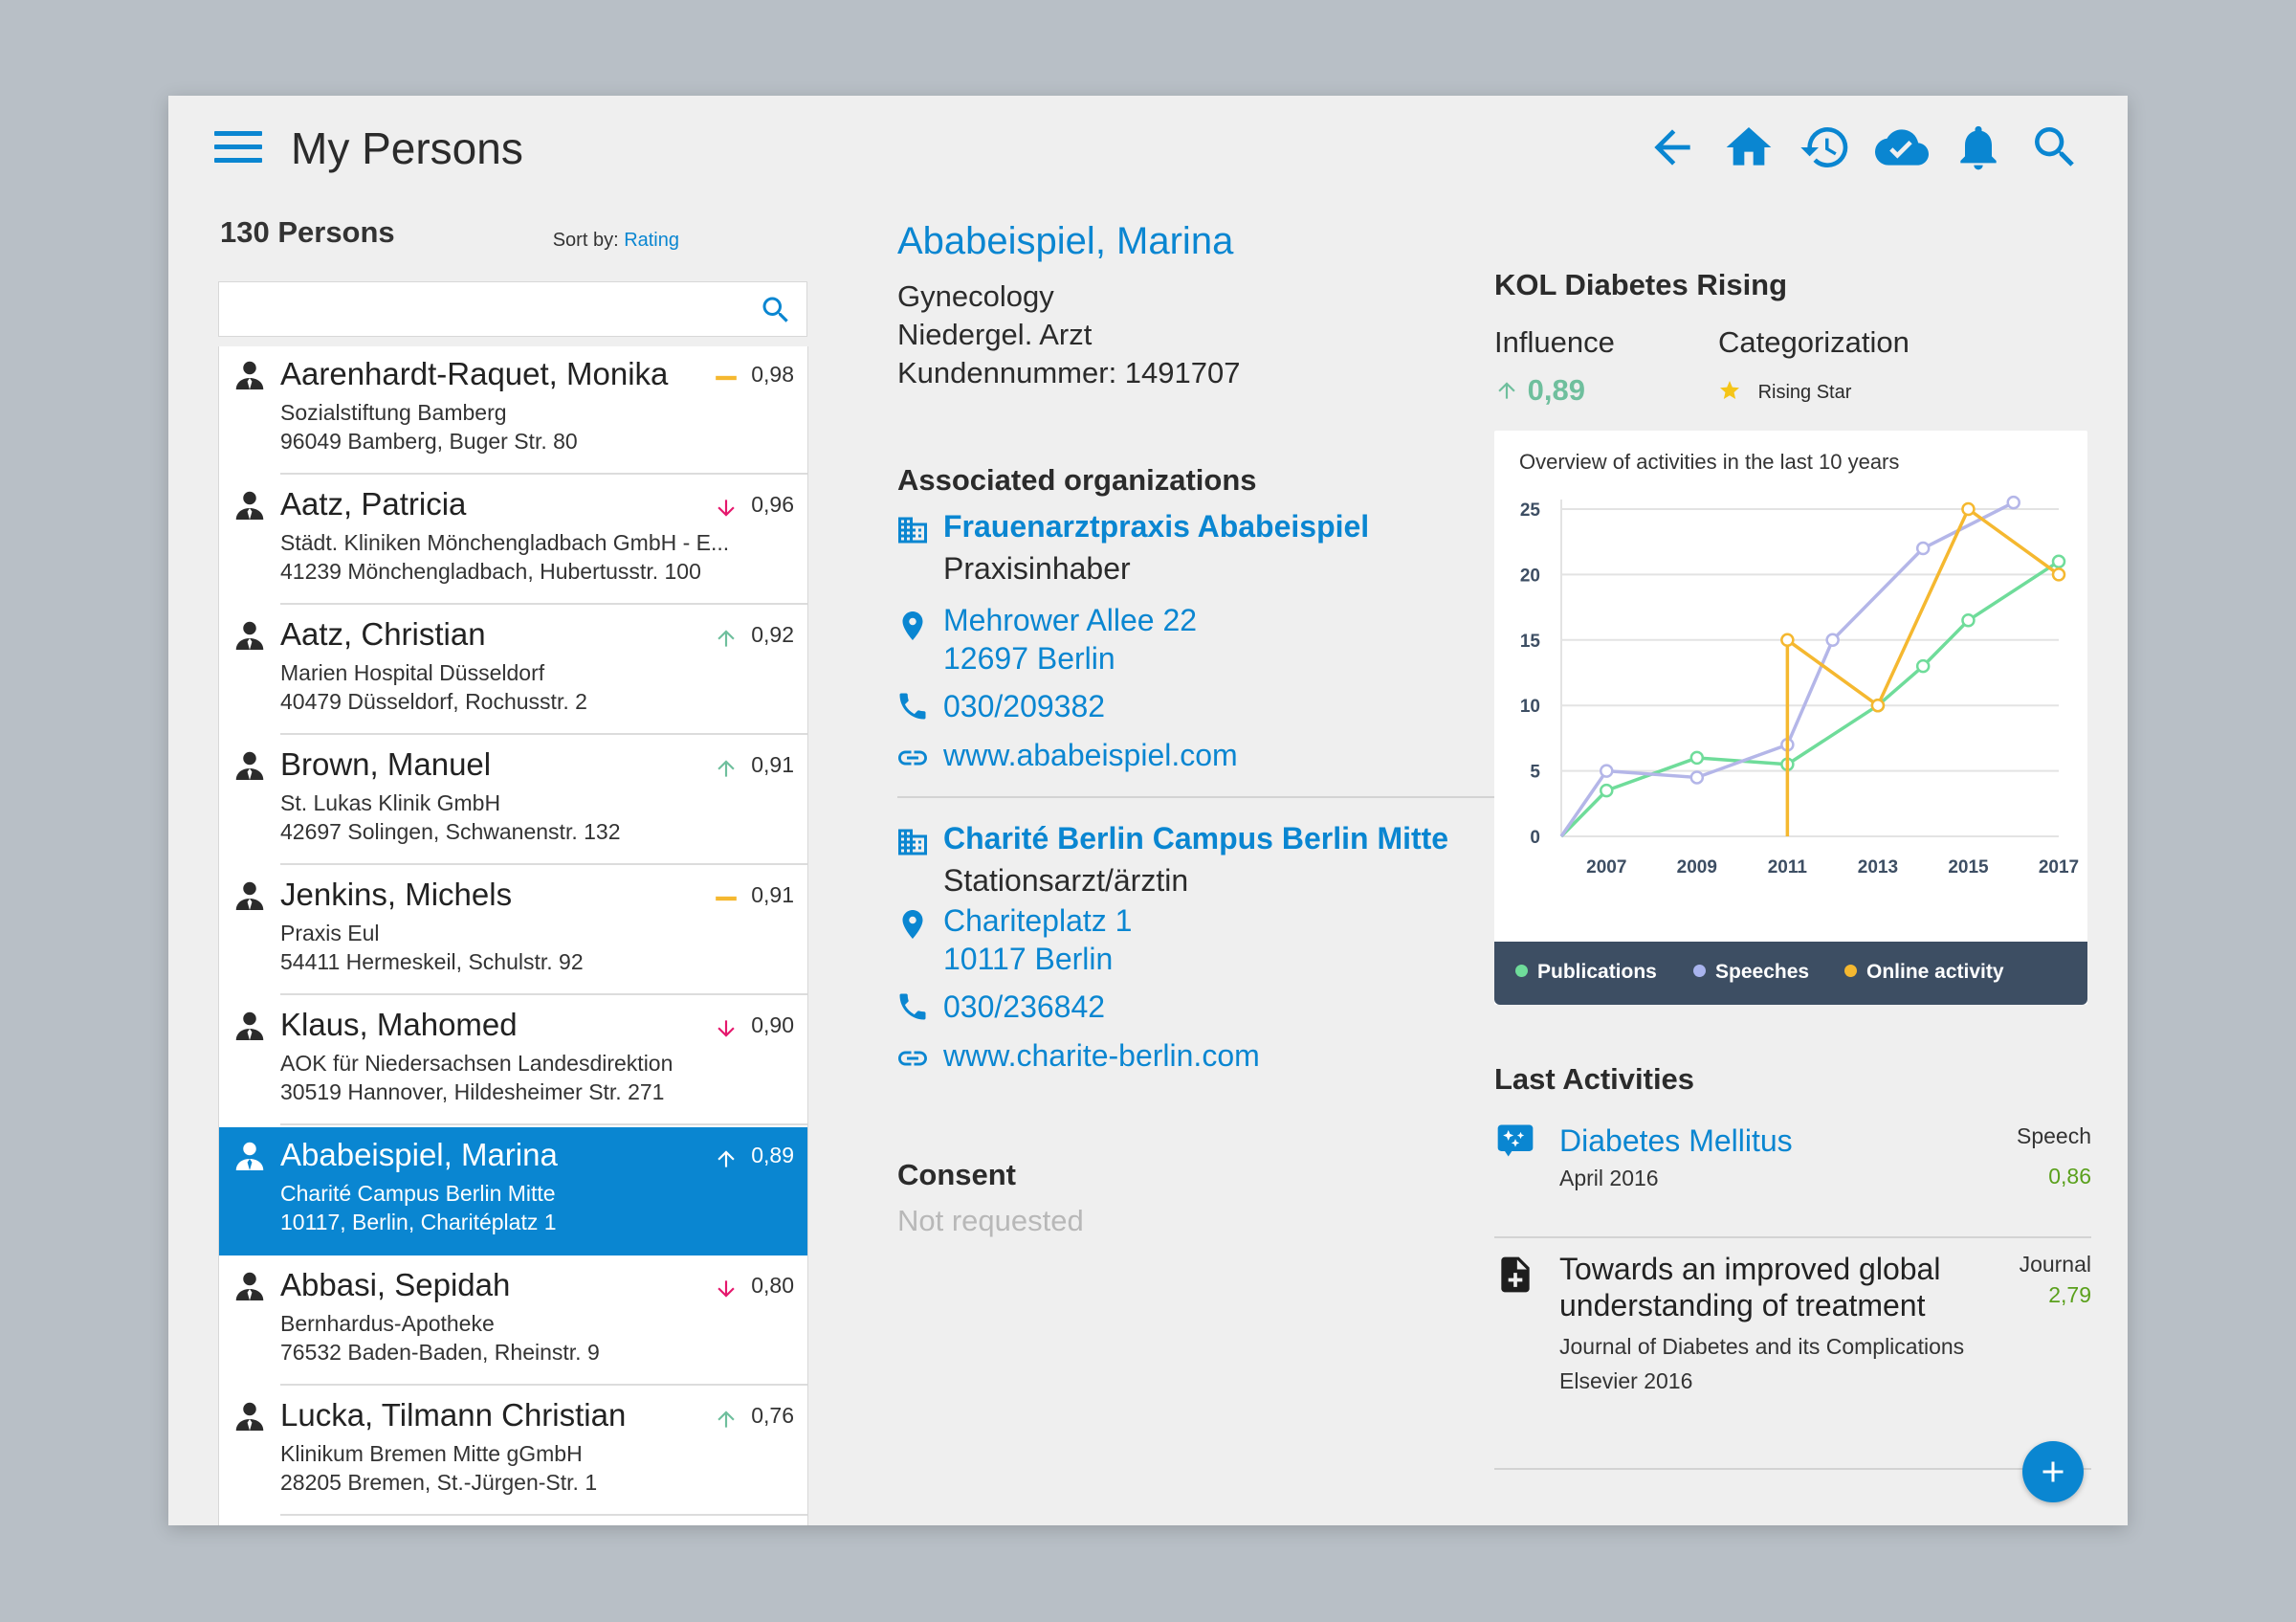 This screenshot has height=1622, width=2296. Describe the element at coordinates (976, 296) in the screenshot. I see `person-specialty: Gynecology` at that location.